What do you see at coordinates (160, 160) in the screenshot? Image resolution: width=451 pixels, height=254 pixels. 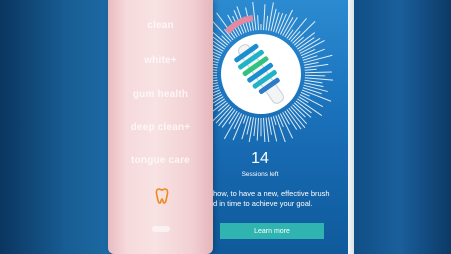 I see `mode-tongue-care: tongue care` at bounding box center [160, 160].